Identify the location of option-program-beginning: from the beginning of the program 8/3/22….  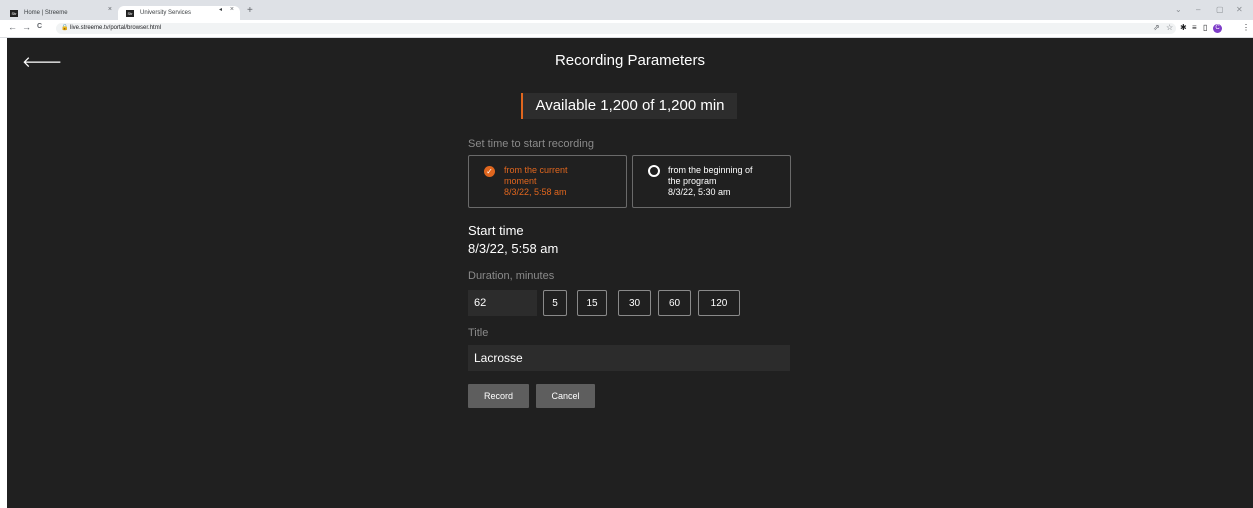
(711, 181).